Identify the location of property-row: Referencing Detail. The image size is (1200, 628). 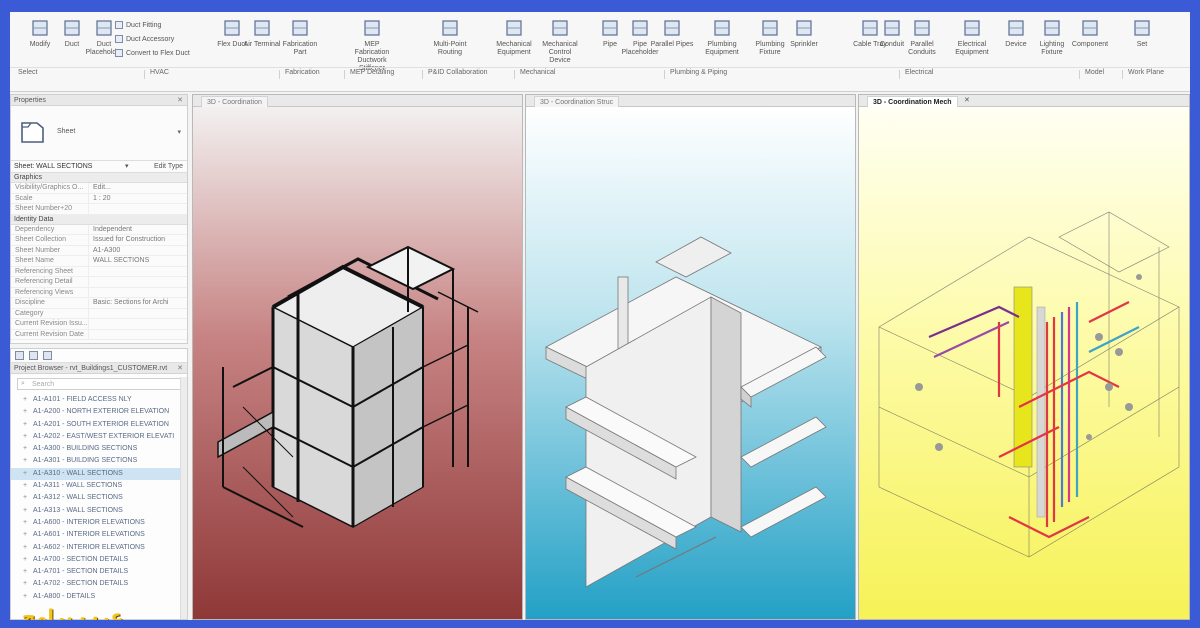
(99, 282).